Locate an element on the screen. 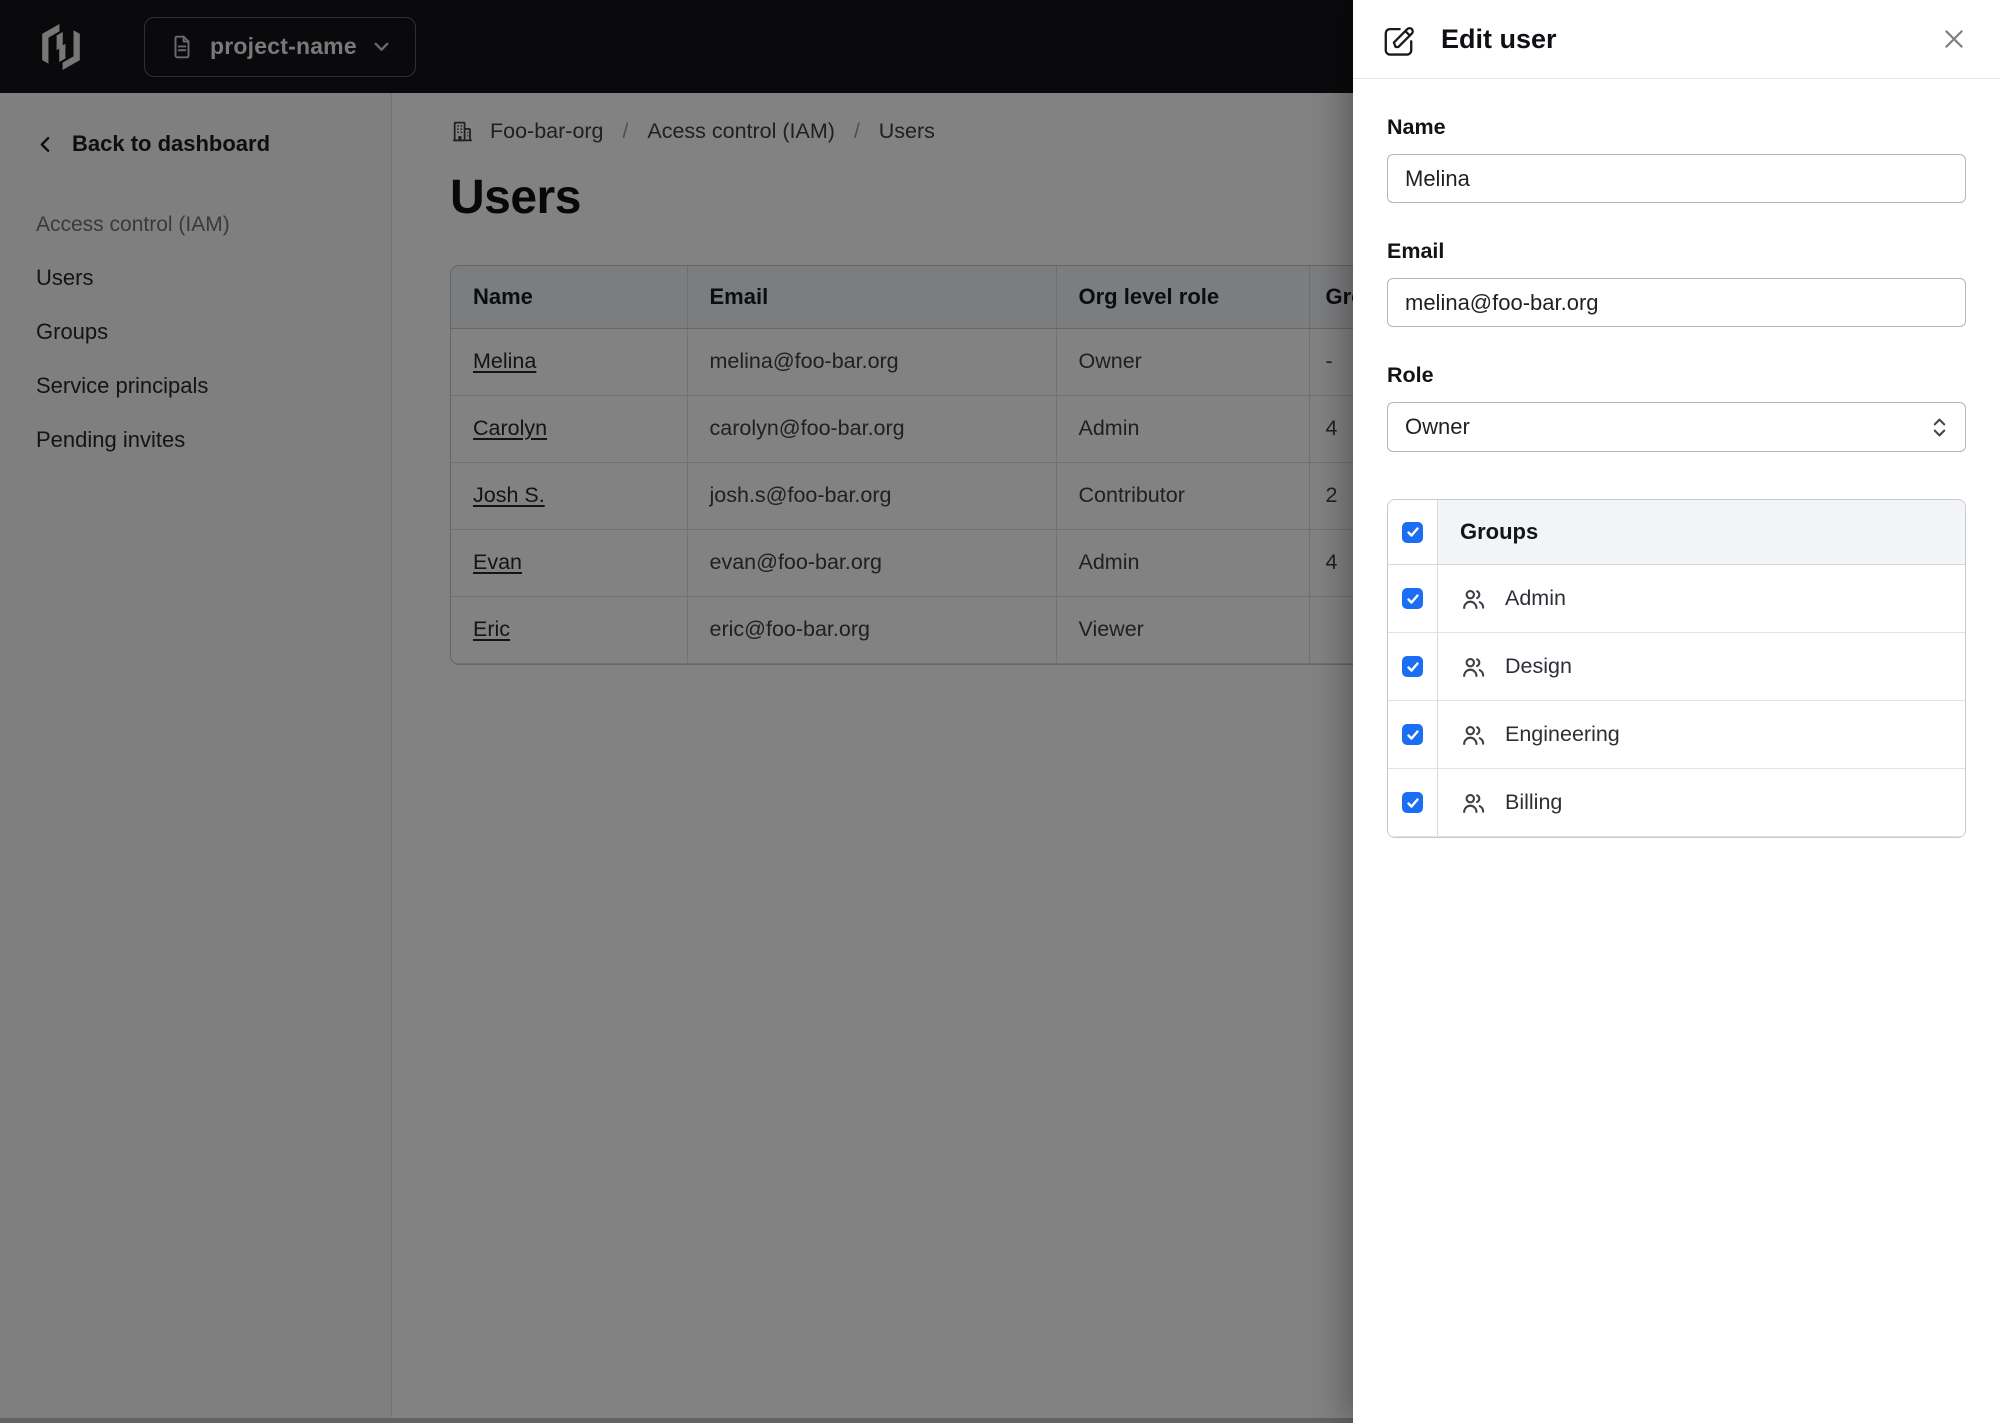 This screenshot has width=2000, height=1423. groups-picker-header-row: Groups is located at coordinates (1676, 532).